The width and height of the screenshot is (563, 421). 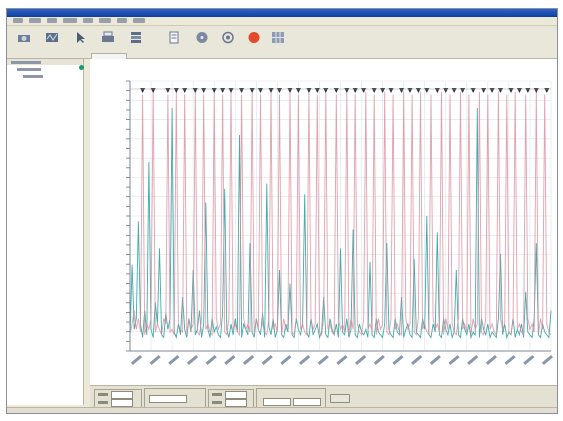 What do you see at coordinates (24, 38) in the screenshot?
I see `acquire-icon` at bounding box center [24, 38].